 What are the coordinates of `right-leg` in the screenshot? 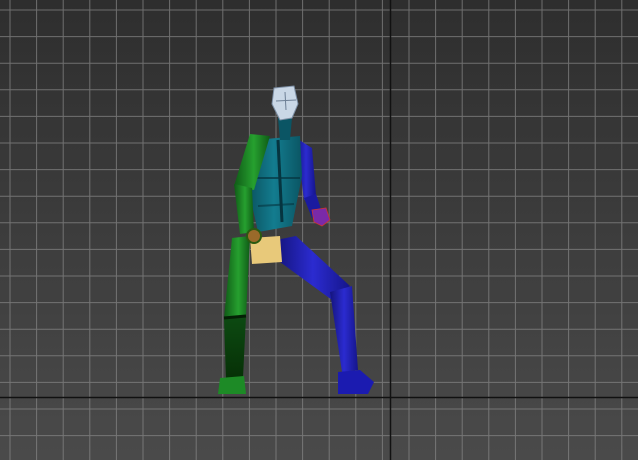 It's located at (325, 315).